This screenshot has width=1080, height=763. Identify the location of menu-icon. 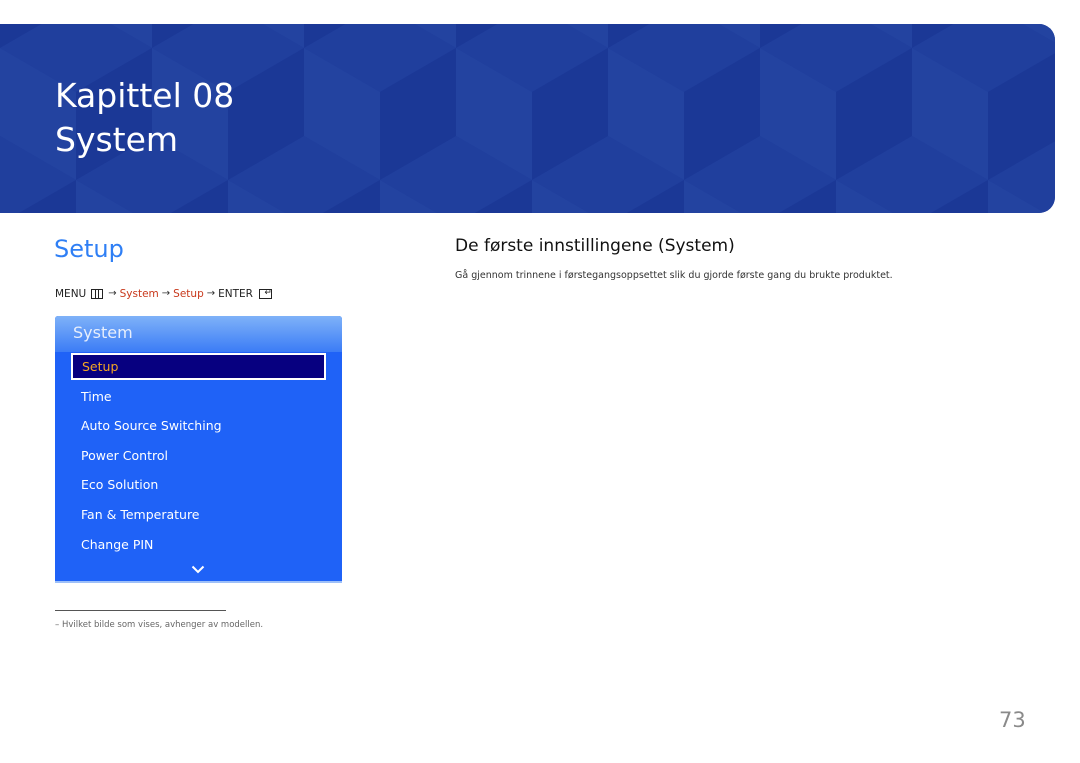
(97, 294).